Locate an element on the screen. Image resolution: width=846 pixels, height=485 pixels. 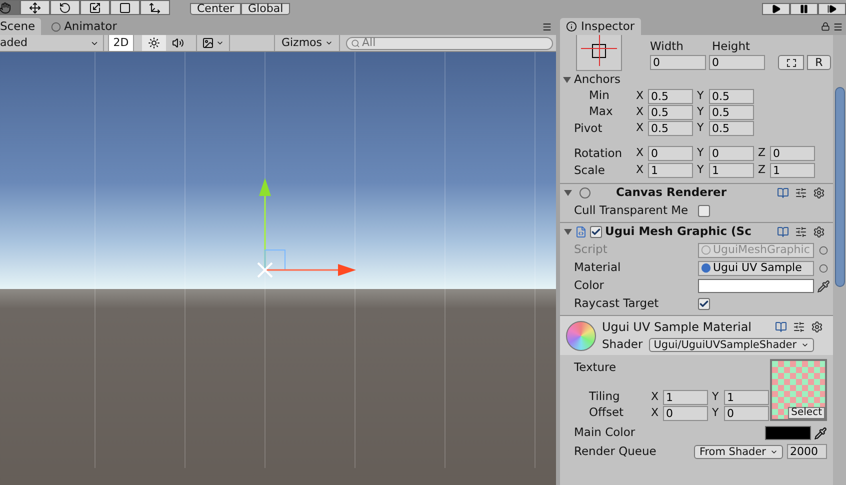
scrollbar is located at coordinates (839, 260).